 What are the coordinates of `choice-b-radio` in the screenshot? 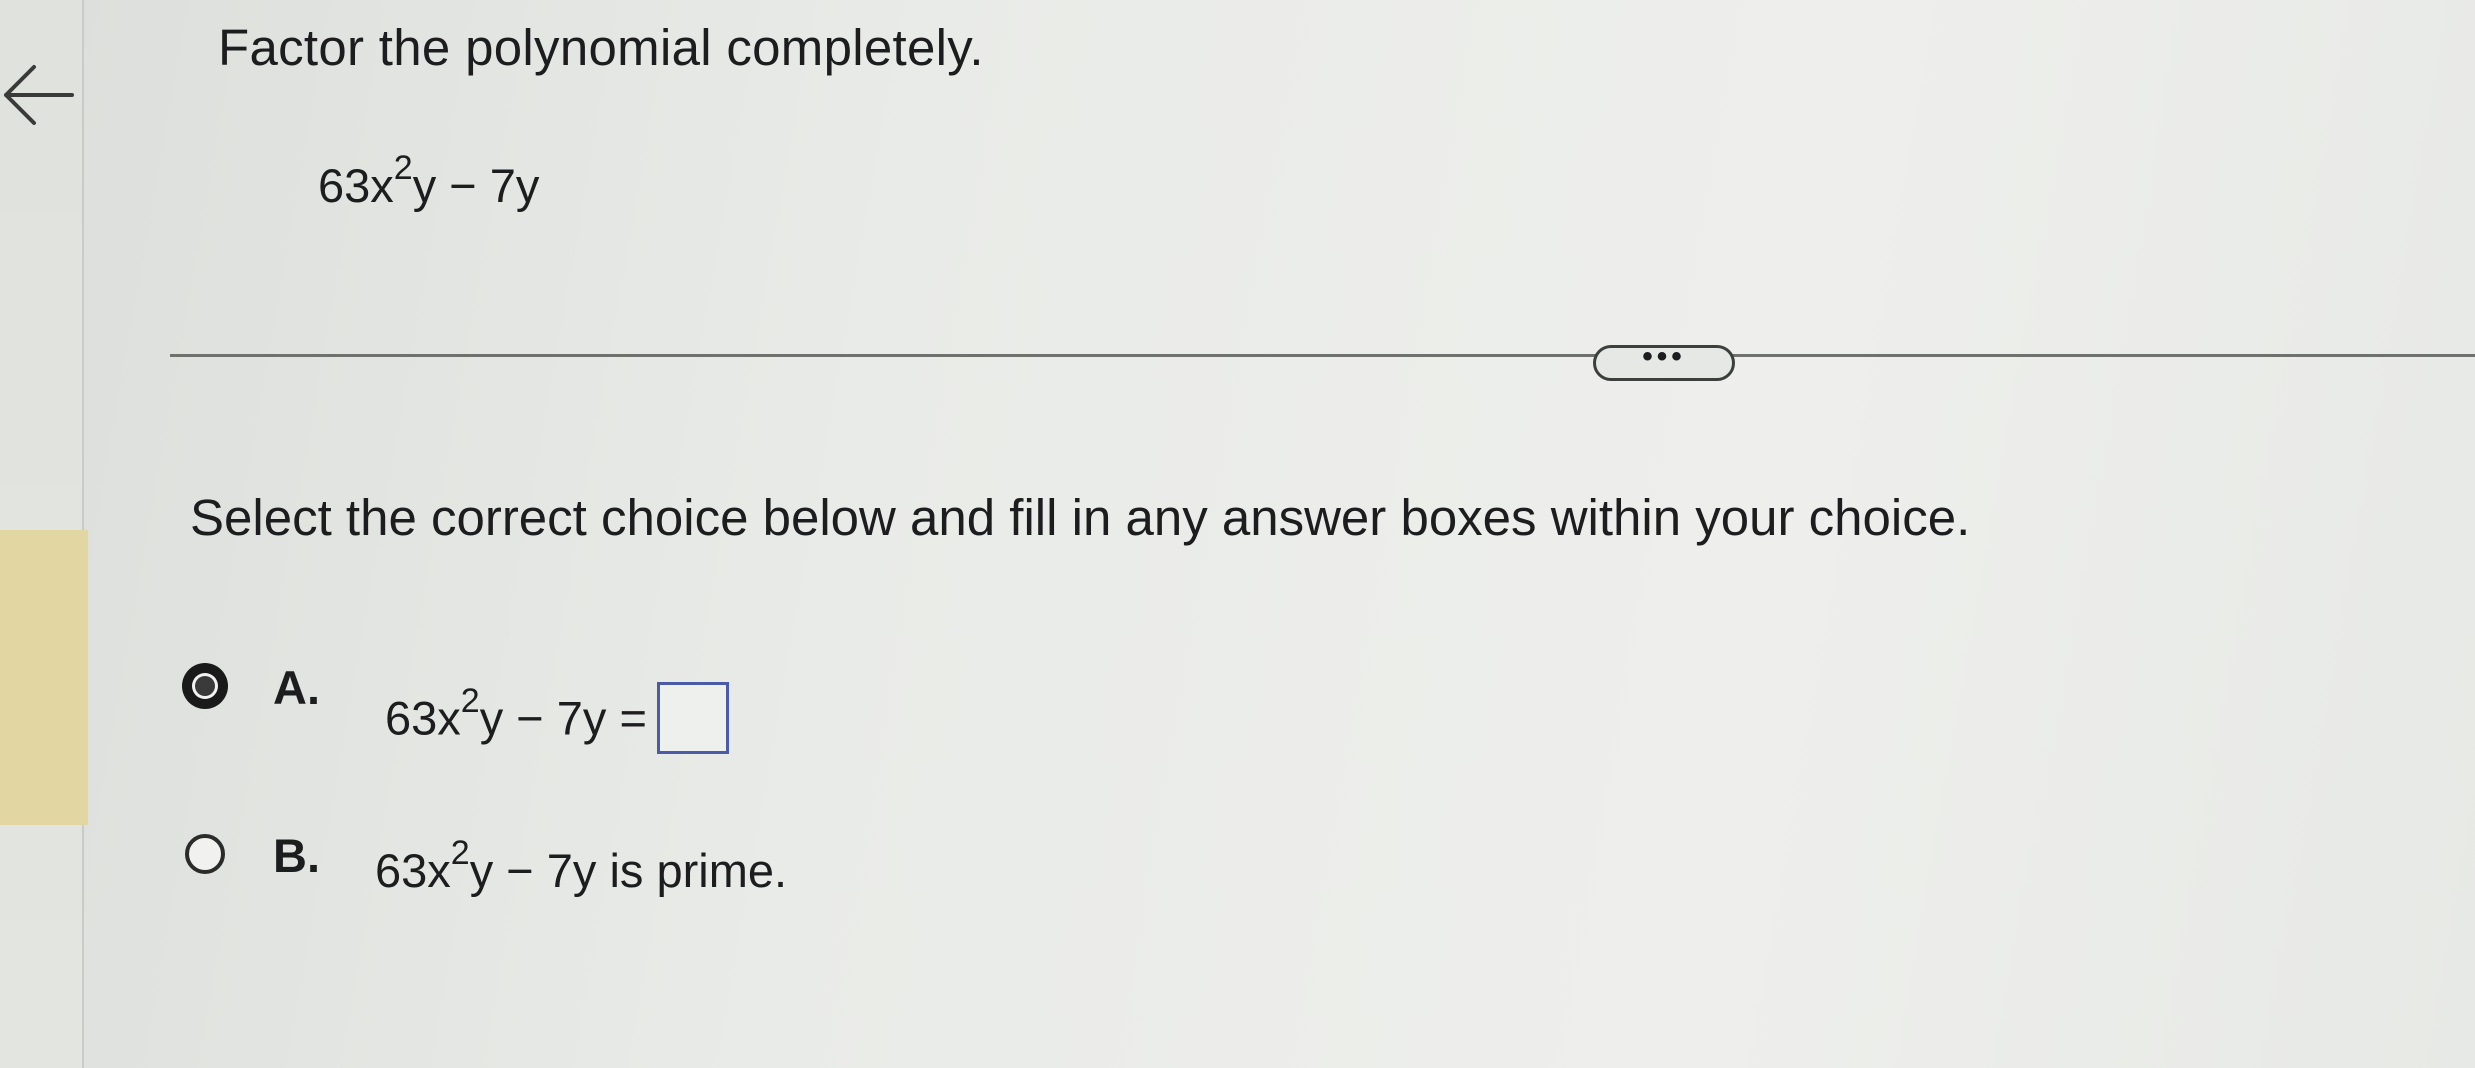 It's located at (205, 854).